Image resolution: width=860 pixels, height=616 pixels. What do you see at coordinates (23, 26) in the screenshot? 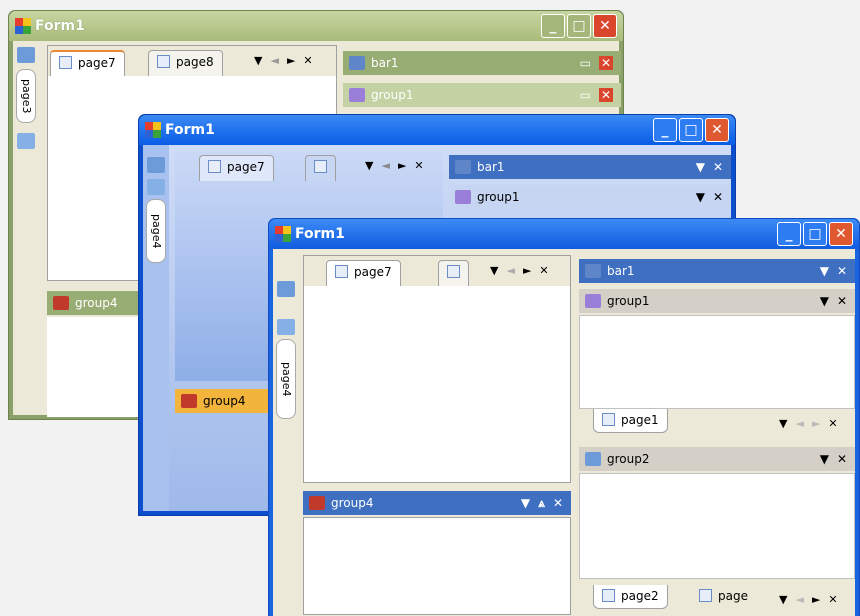
I see `app-icon` at bounding box center [23, 26].